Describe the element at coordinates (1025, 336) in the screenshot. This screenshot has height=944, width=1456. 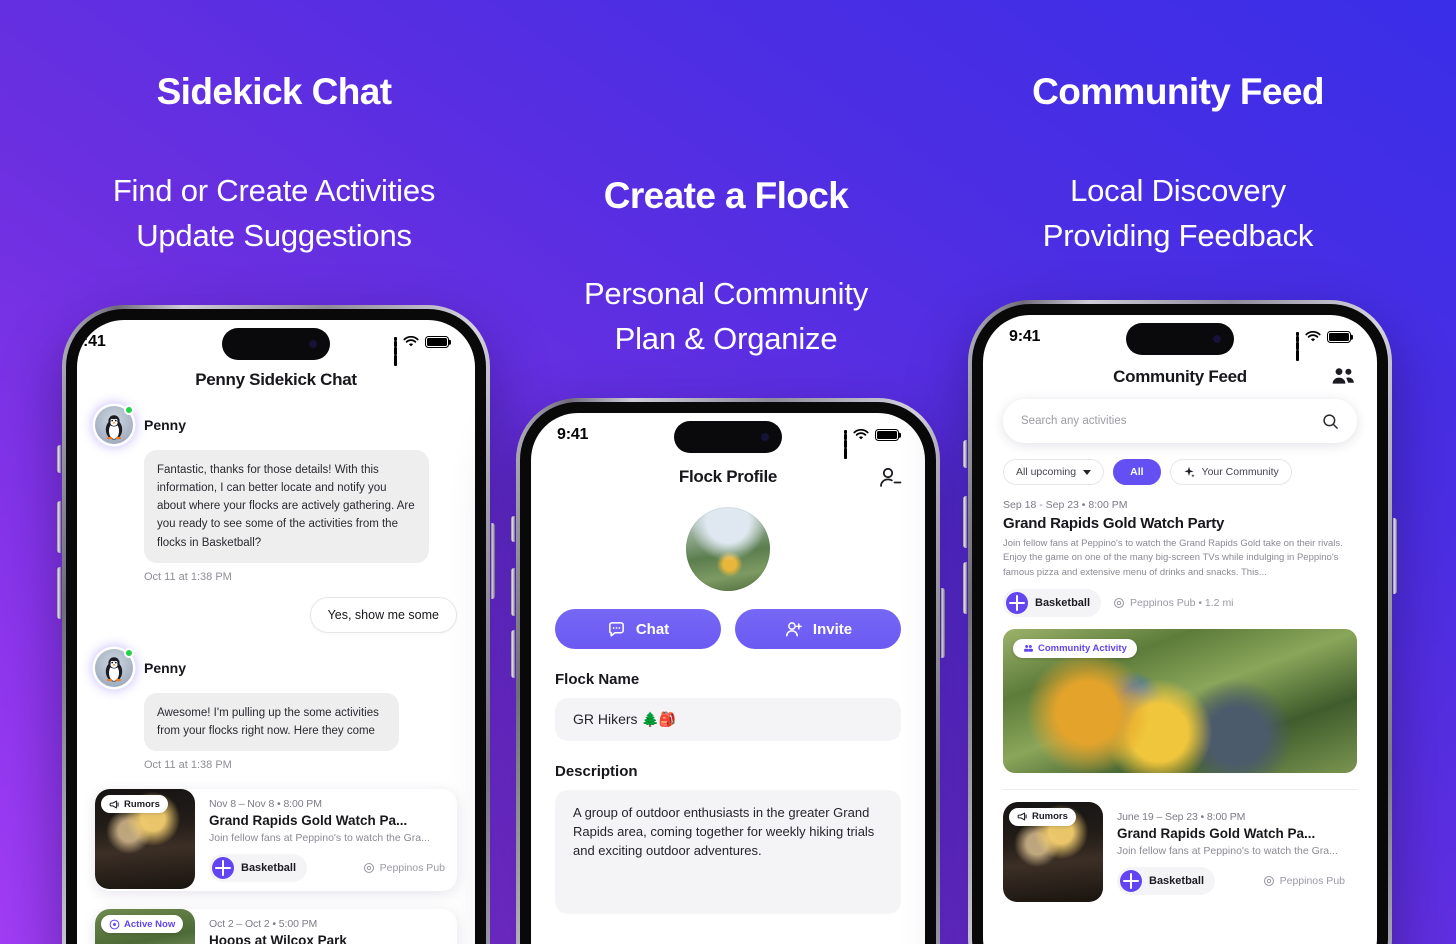
I see `status-time: 9:41` at that location.